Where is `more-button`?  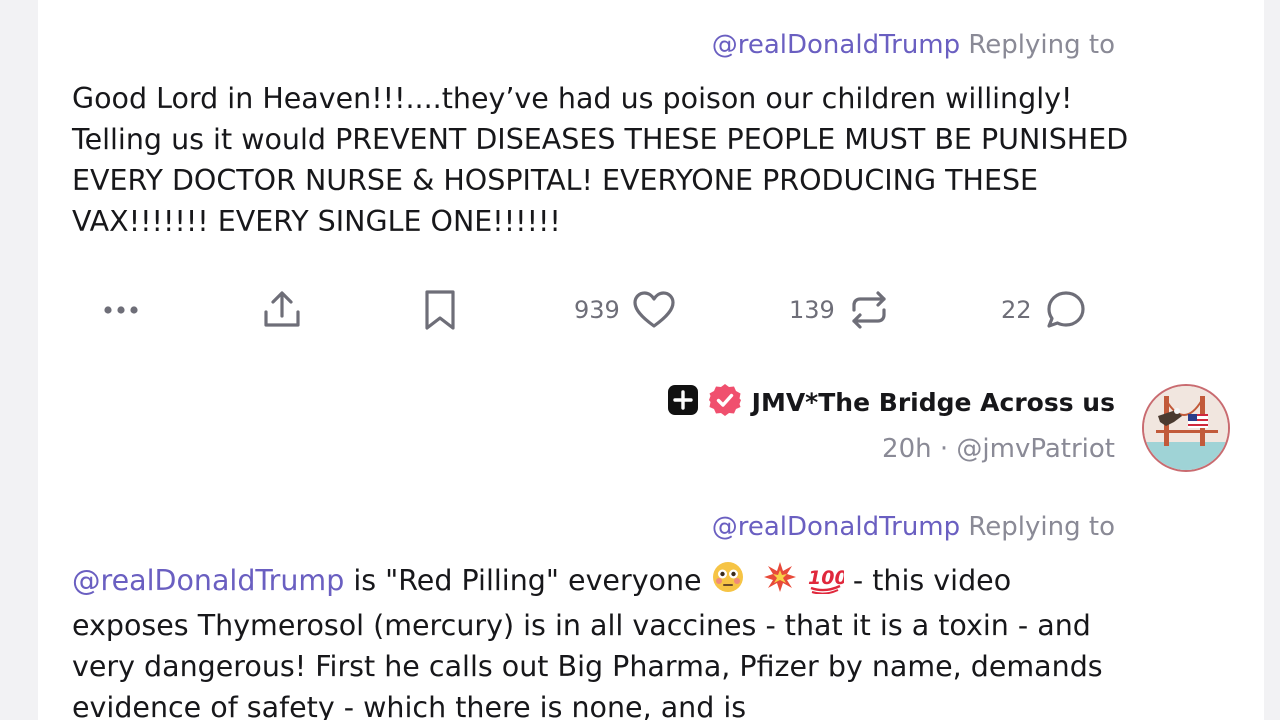 more-button is located at coordinates (122, 310).